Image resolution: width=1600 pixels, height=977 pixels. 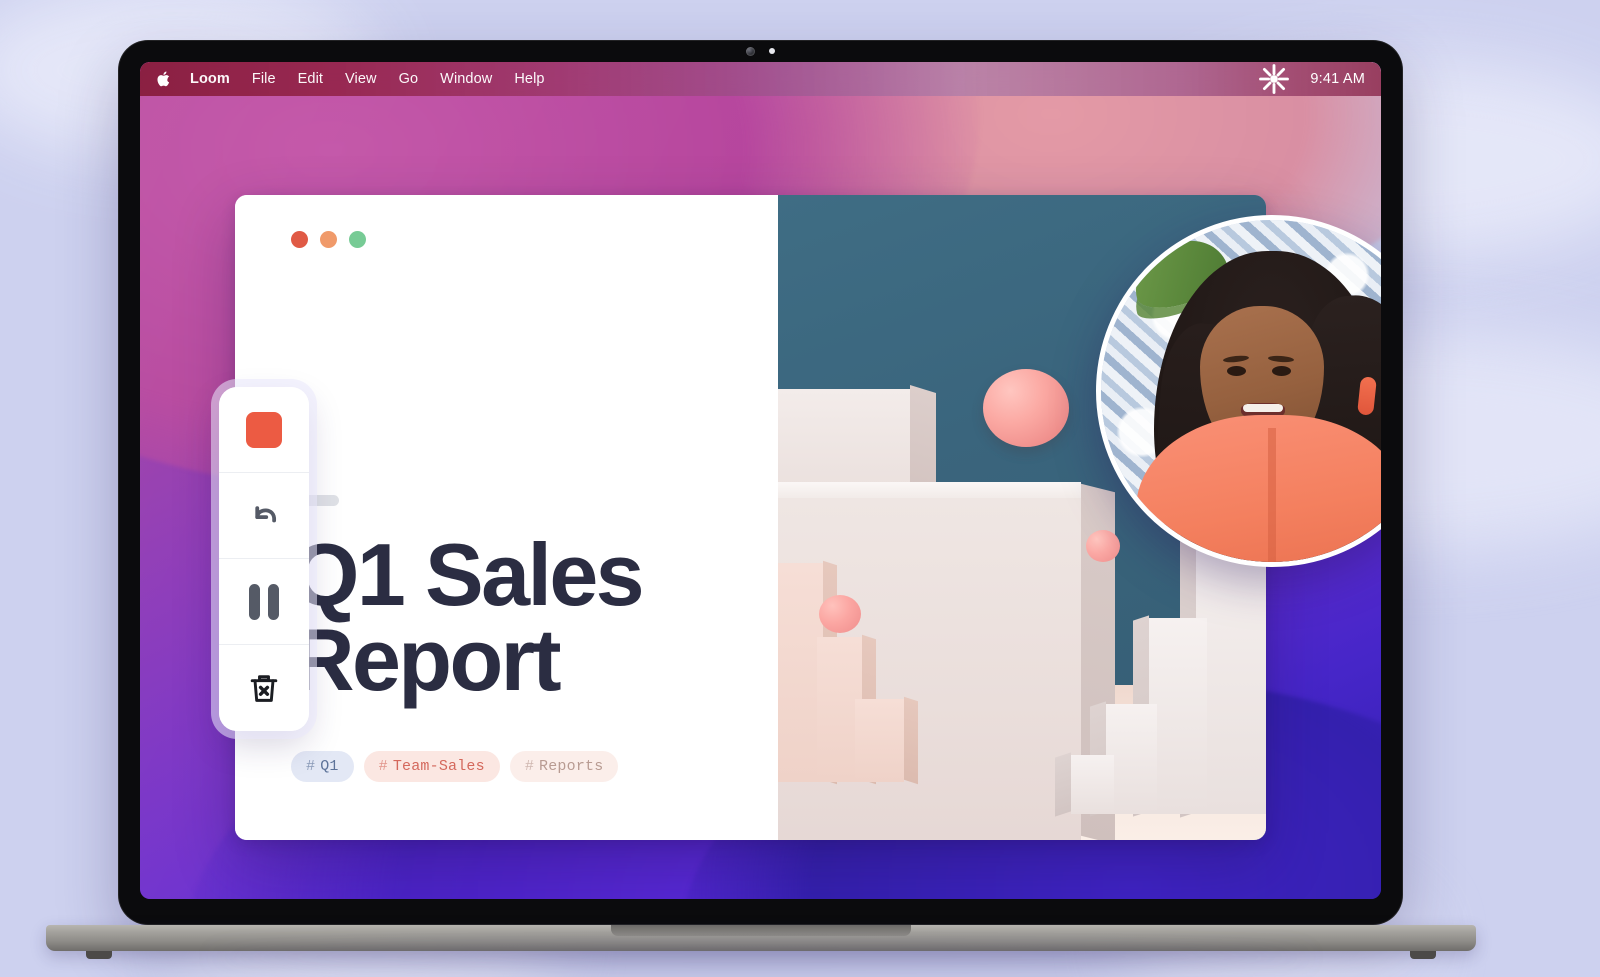 What do you see at coordinates (858, 672) in the screenshot?
I see `render-pink-staircase` at bounding box center [858, 672].